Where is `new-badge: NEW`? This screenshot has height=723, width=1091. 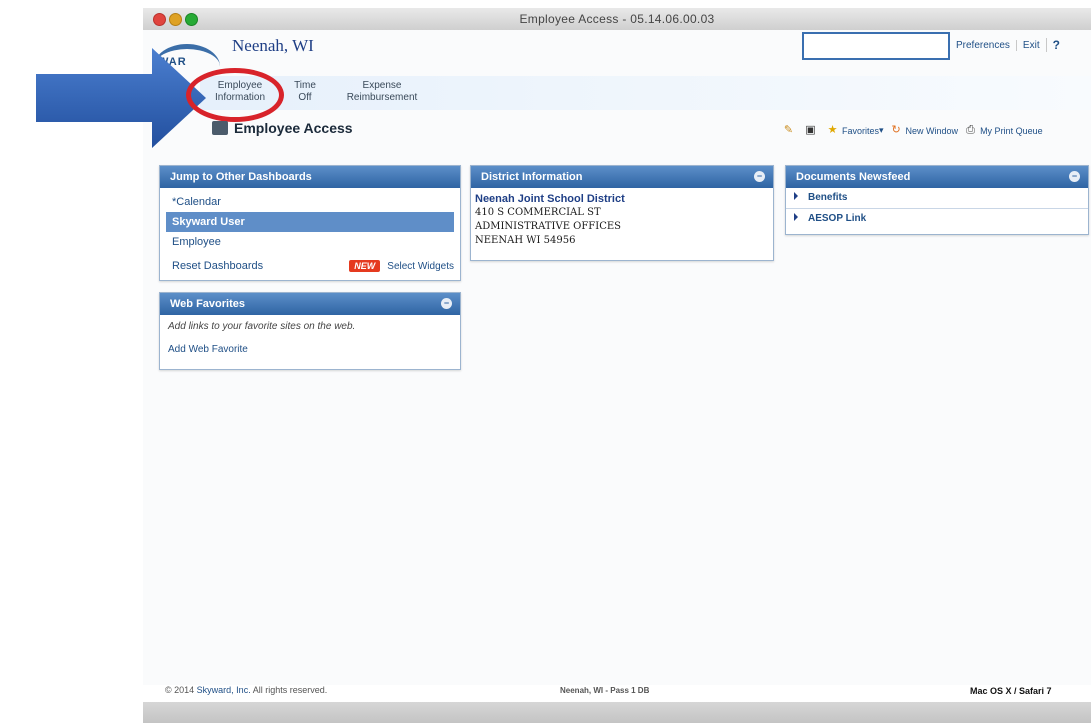 new-badge: NEW is located at coordinates (365, 266).